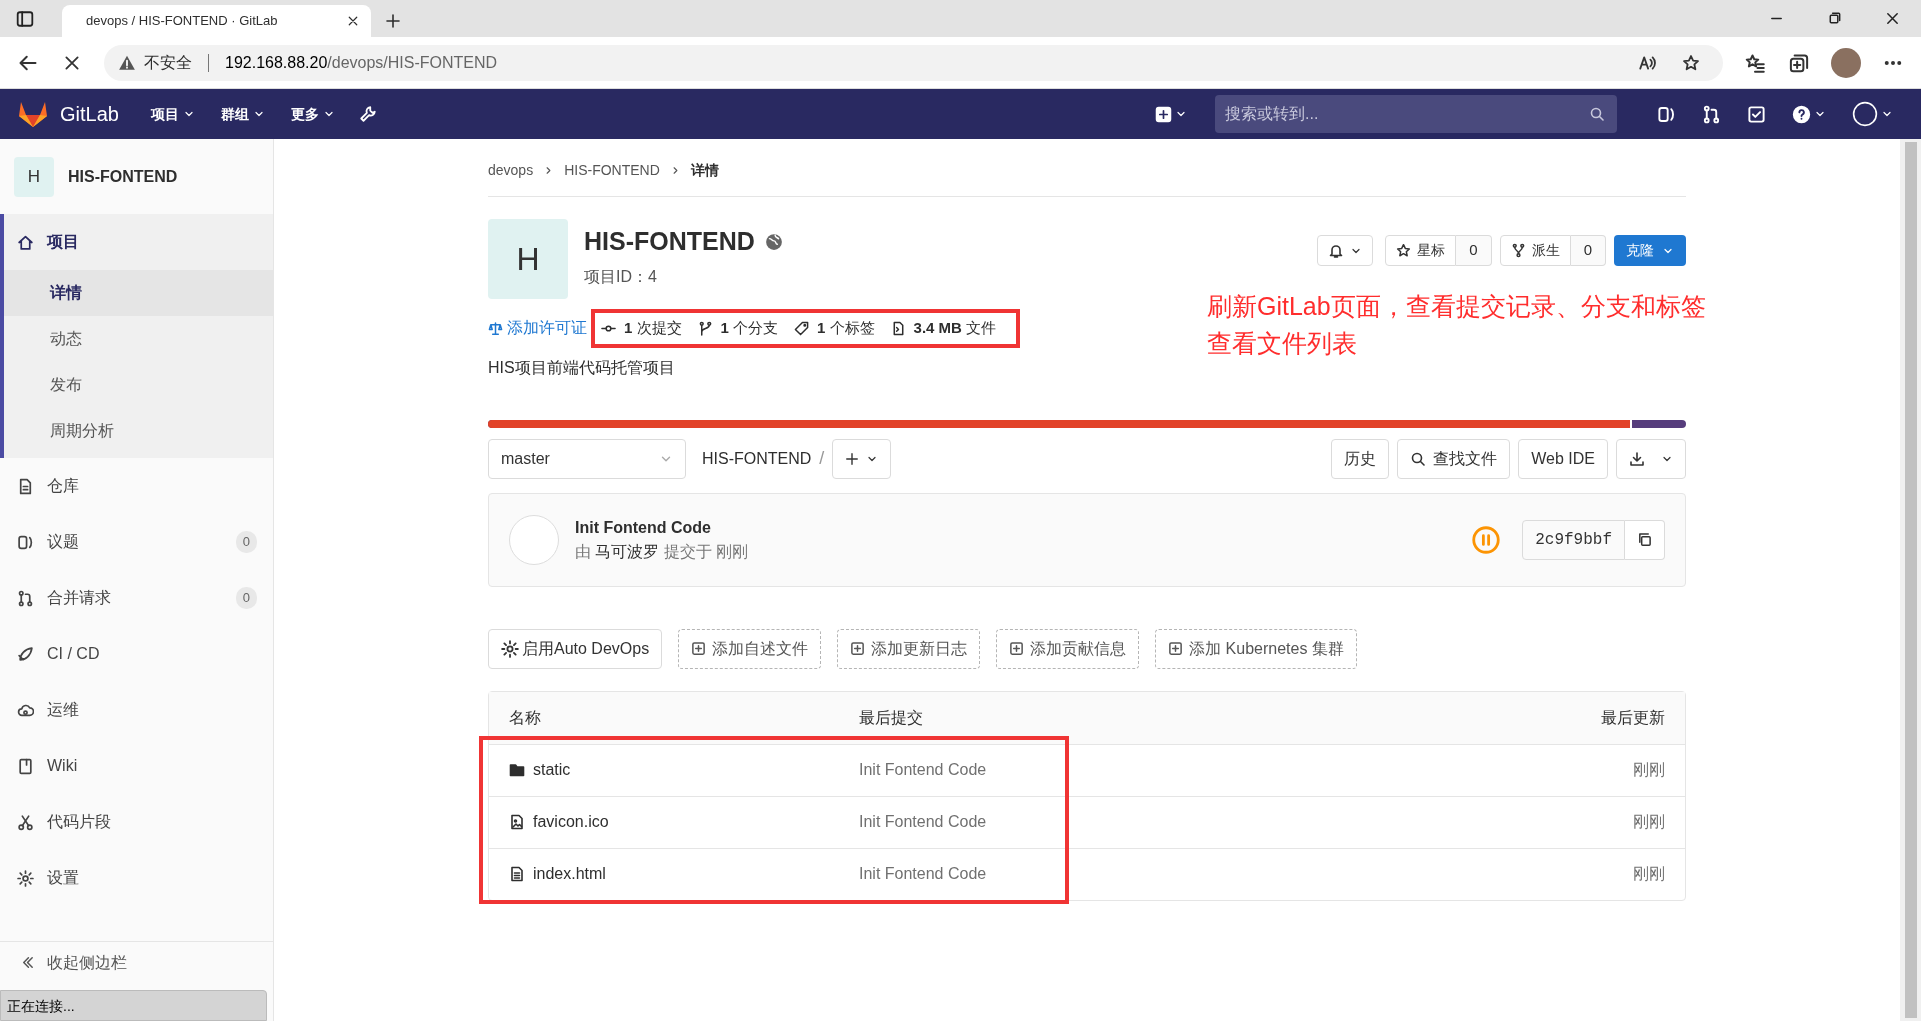 This screenshot has height=1021, width=1921. What do you see at coordinates (1846, 62) in the screenshot?
I see `profile-avatar` at bounding box center [1846, 62].